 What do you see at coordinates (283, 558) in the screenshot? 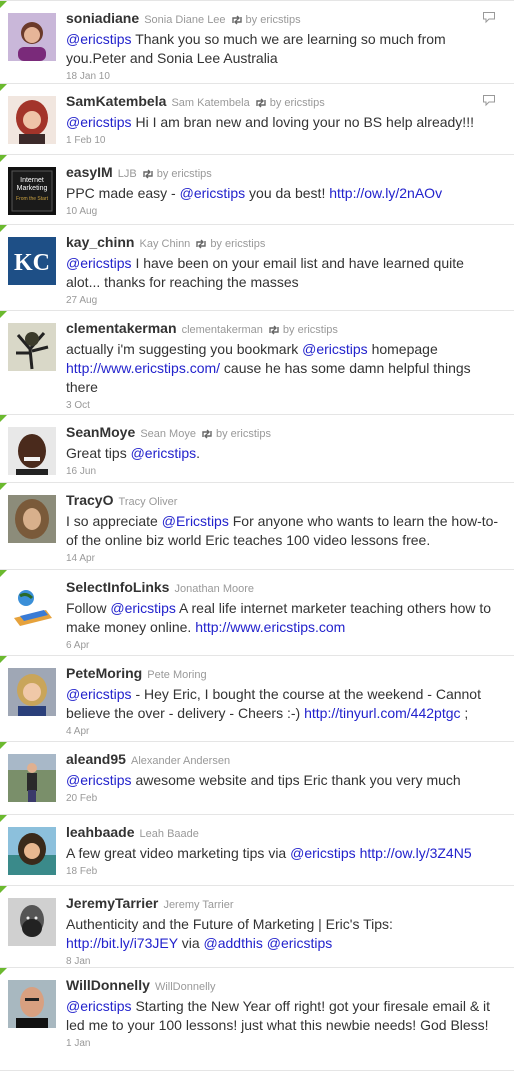
I see `tweet-timestamp: 14 Apr` at bounding box center [283, 558].